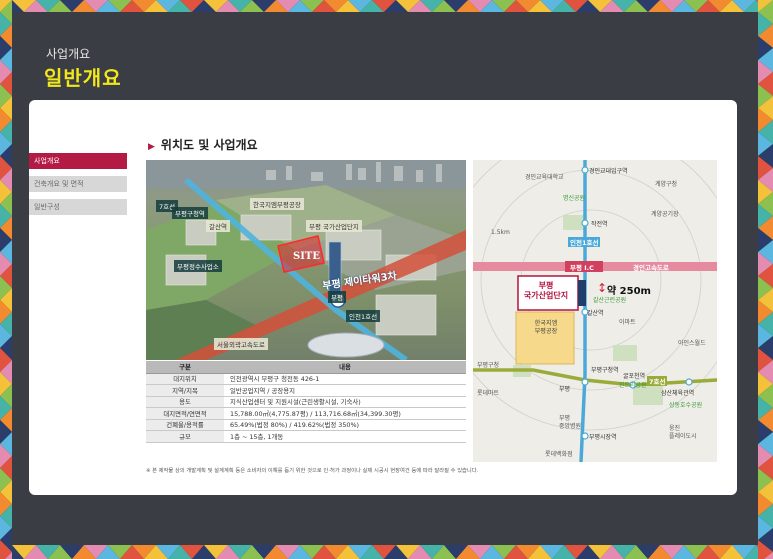  Describe the element at coordinates (345, 425) in the screenshot. I see `table-value: 65.49%(법정 80%) / 419.62%(법정 350%)` at that location.